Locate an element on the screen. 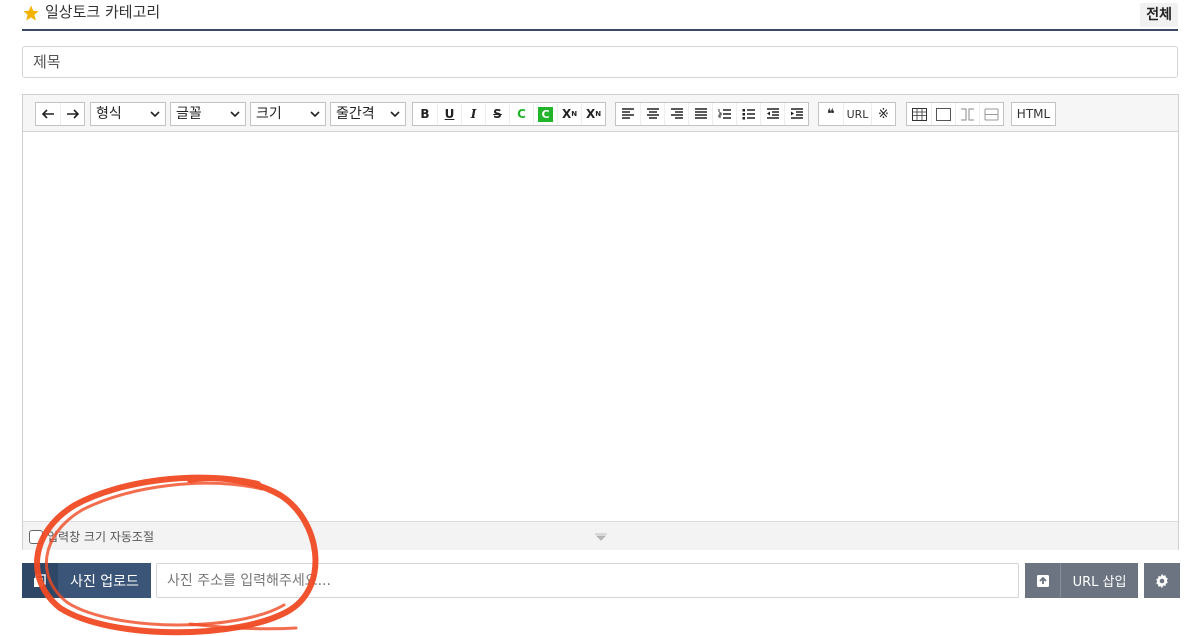 The width and height of the screenshot is (1200, 636). align-right-button is located at coordinates (676, 114).